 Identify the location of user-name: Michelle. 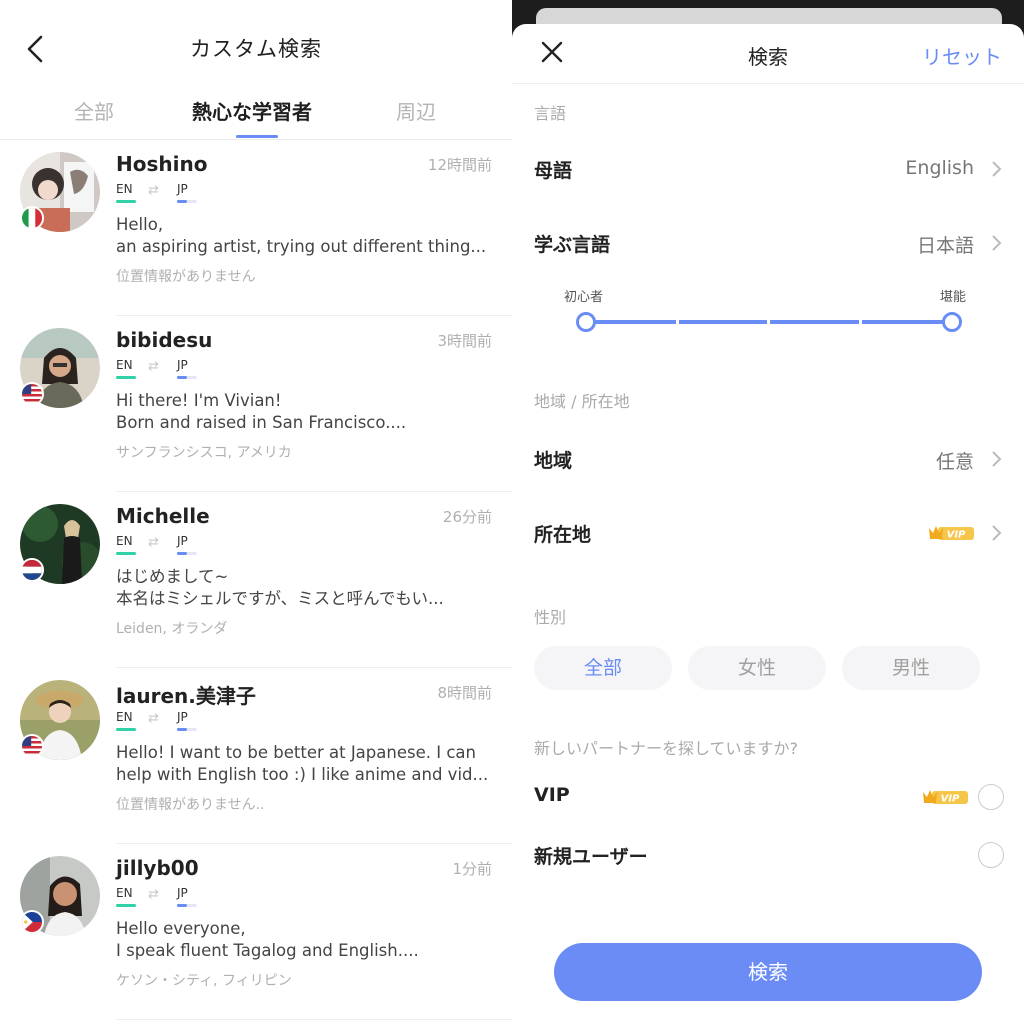
(163, 516).